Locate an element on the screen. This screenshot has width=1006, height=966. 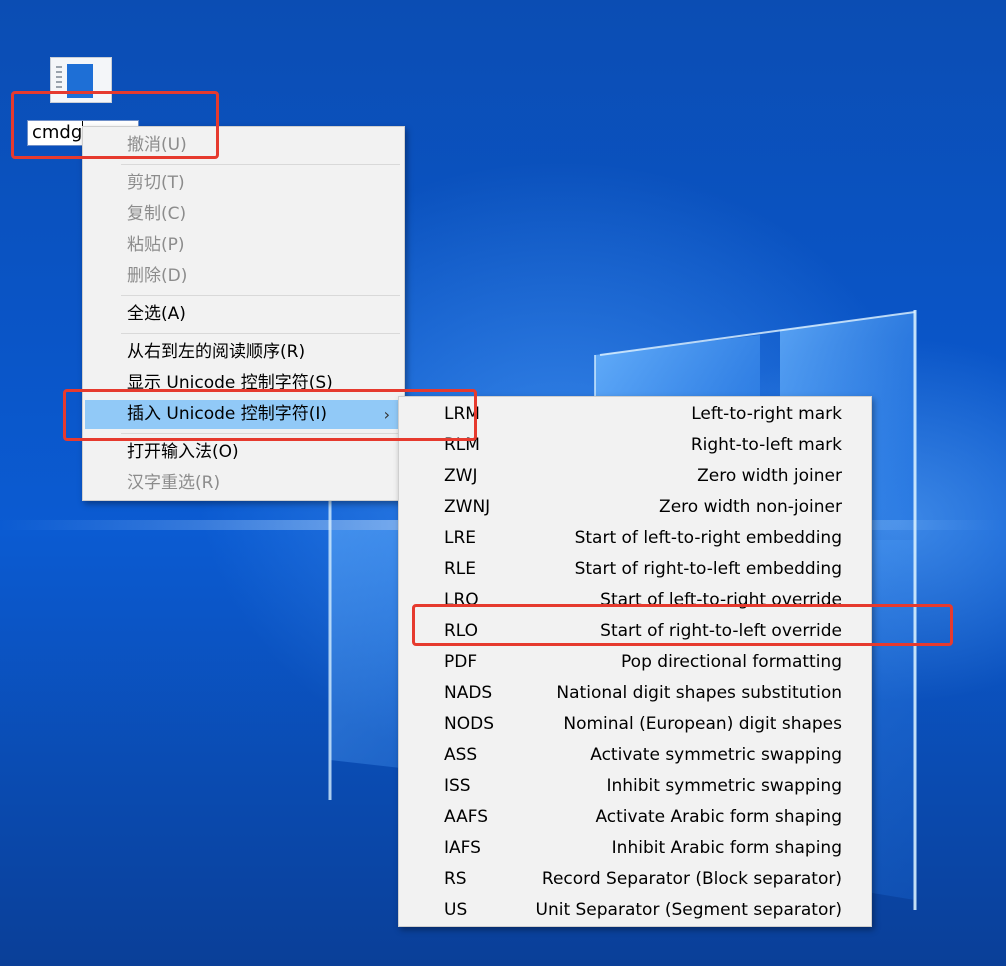
control-description: Start of right-to-left override is located at coordinates (721, 631).